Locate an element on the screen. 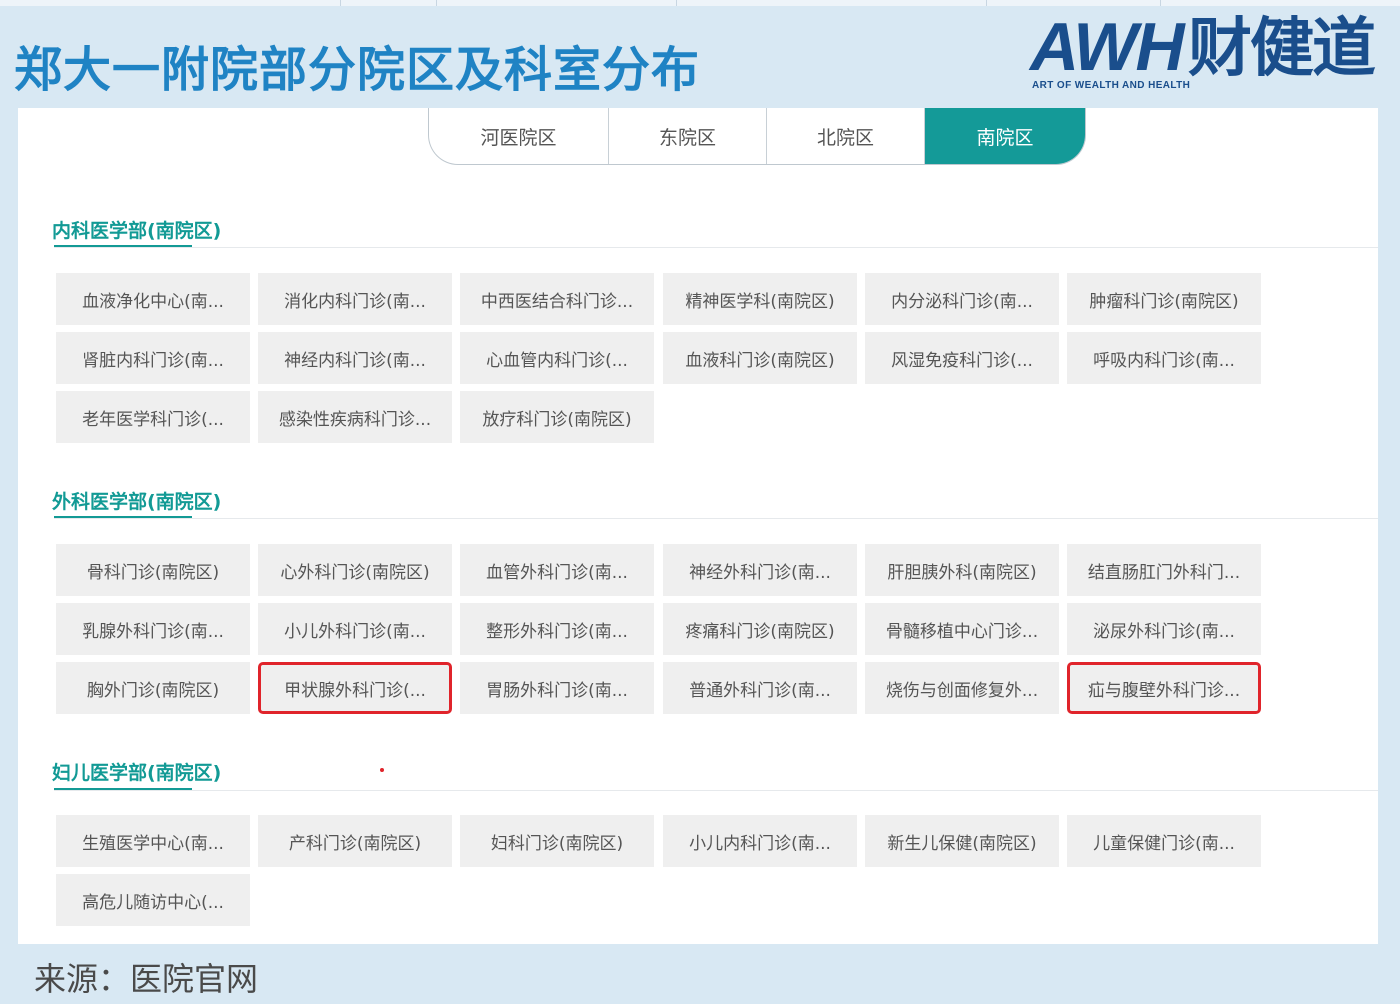 This screenshot has width=1400, height=1004. marker-dot is located at coordinates (382, 770).